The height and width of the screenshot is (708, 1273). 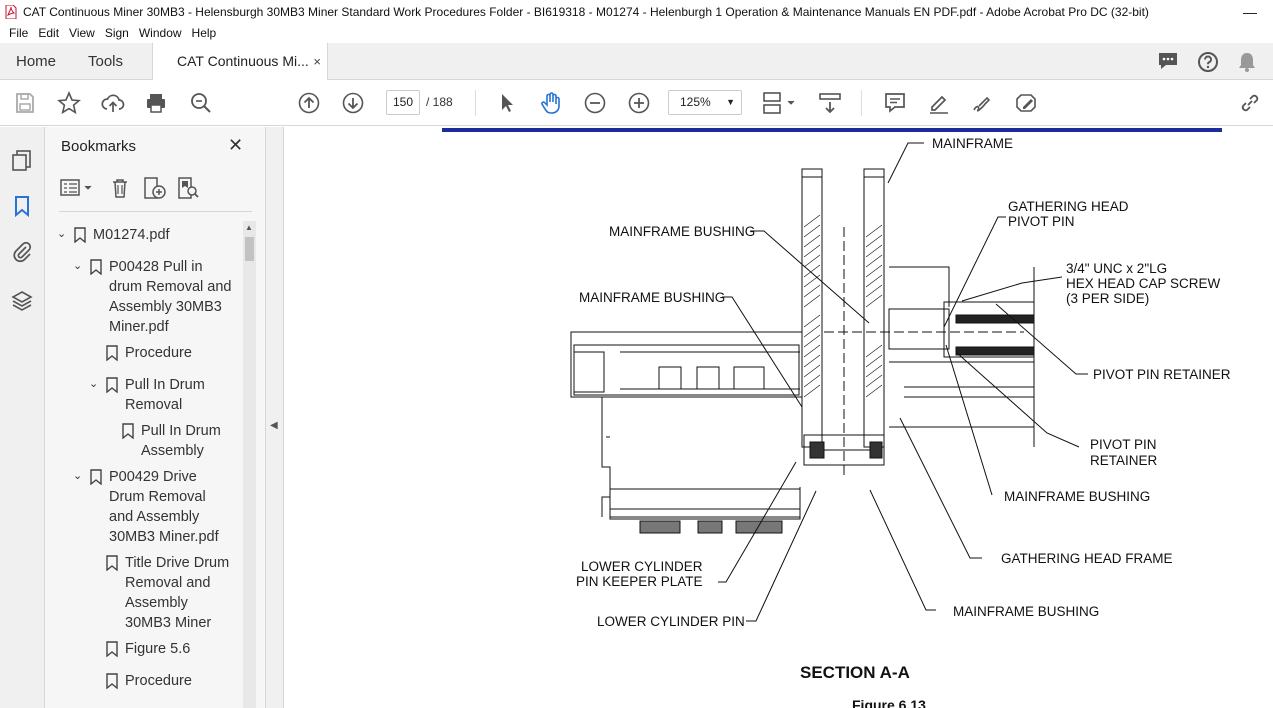 I want to click on left-rail, so click(x=22, y=417).